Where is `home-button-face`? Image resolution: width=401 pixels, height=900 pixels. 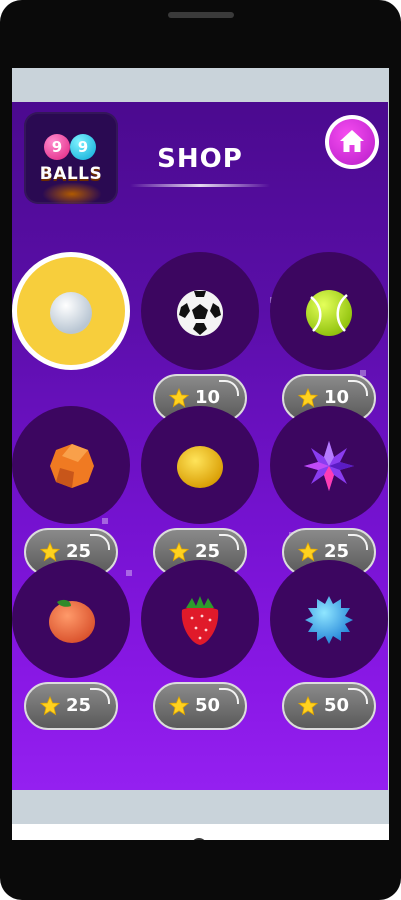
home-button-face is located at coordinates (352, 142).